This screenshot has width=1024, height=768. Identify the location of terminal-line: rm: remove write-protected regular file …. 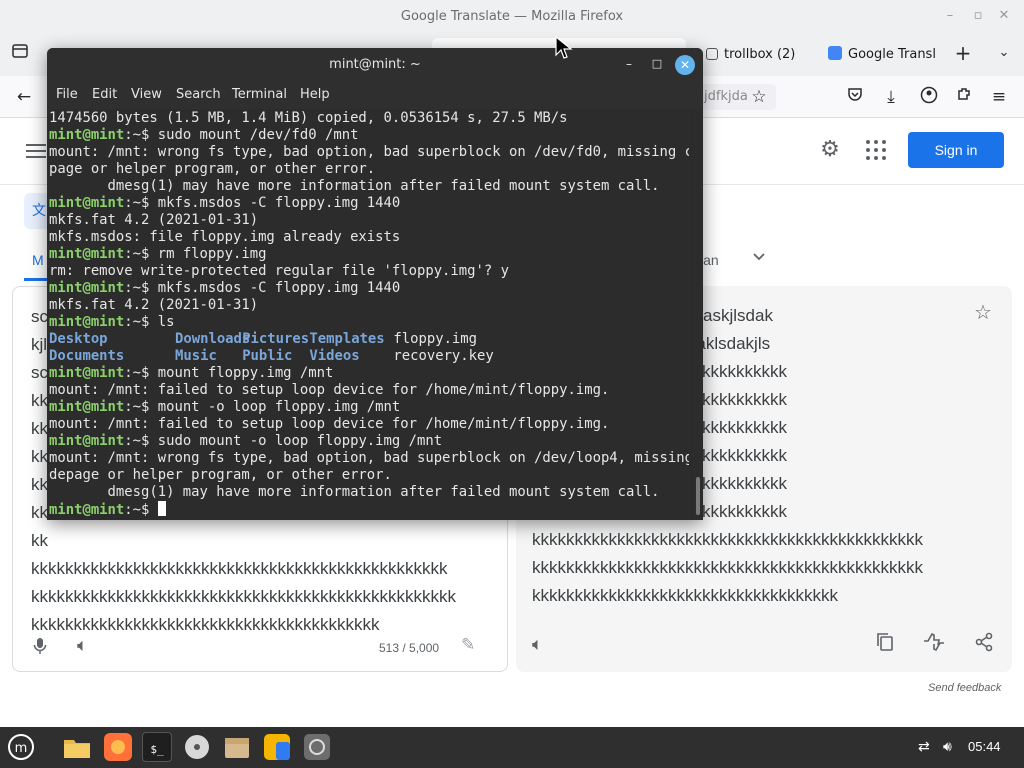
(279, 271).